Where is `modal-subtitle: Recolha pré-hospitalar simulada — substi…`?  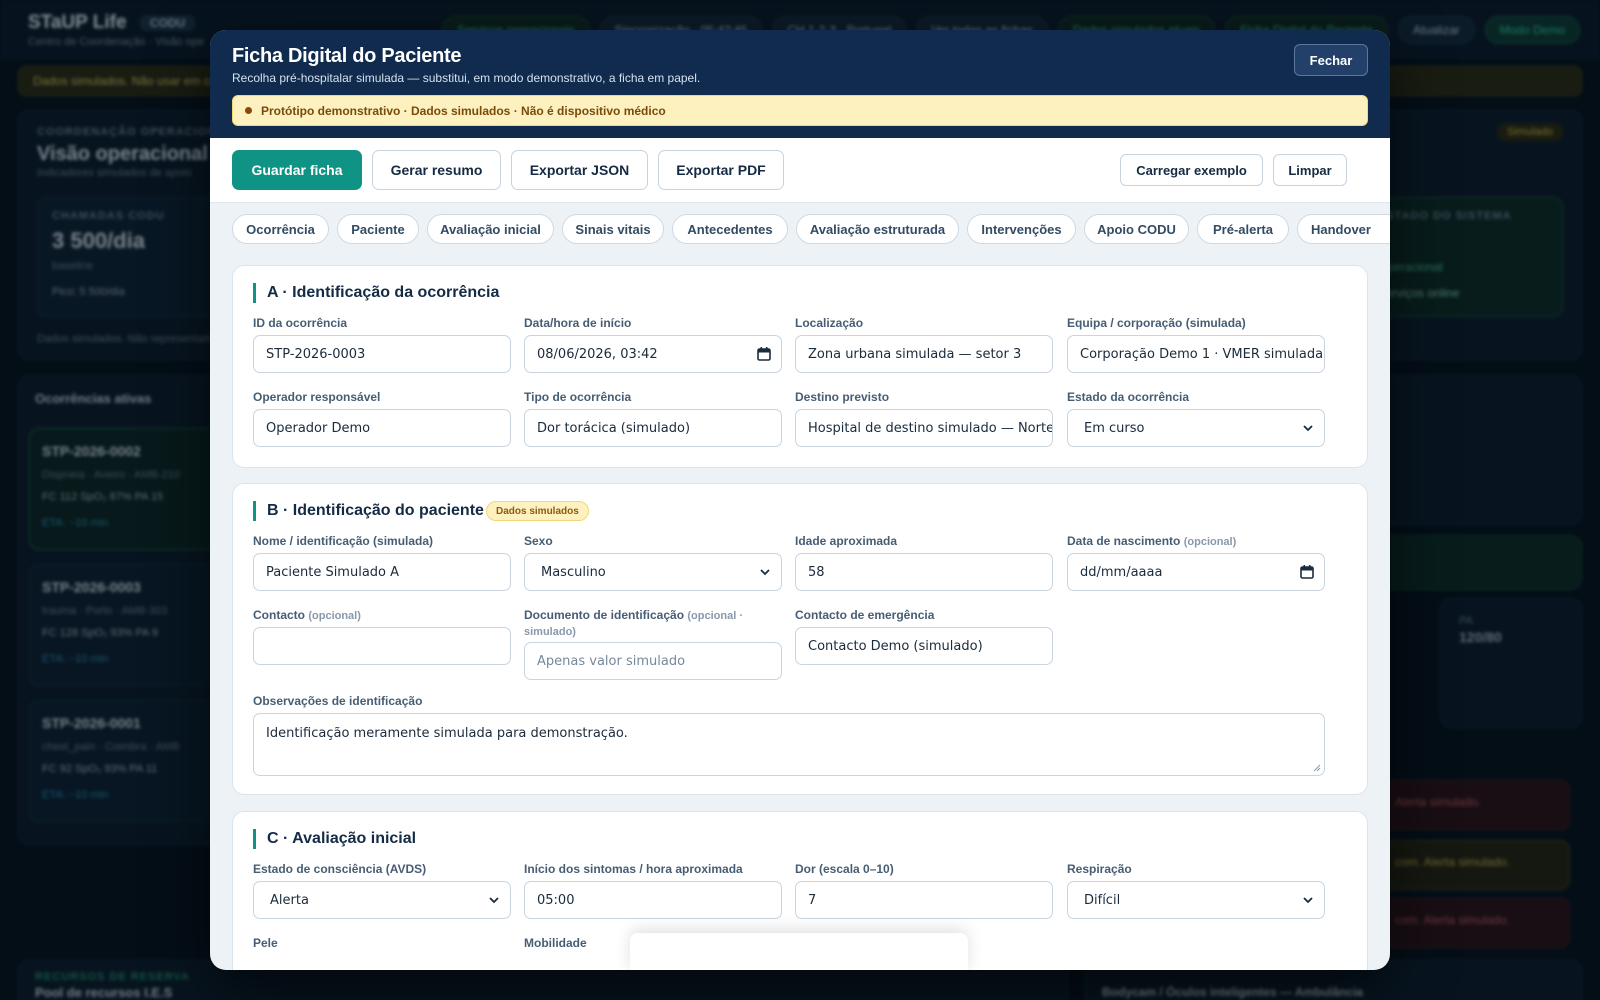 modal-subtitle: Recolha pré-hospitalar simulada — substi… is located at coordinates (466, 78).